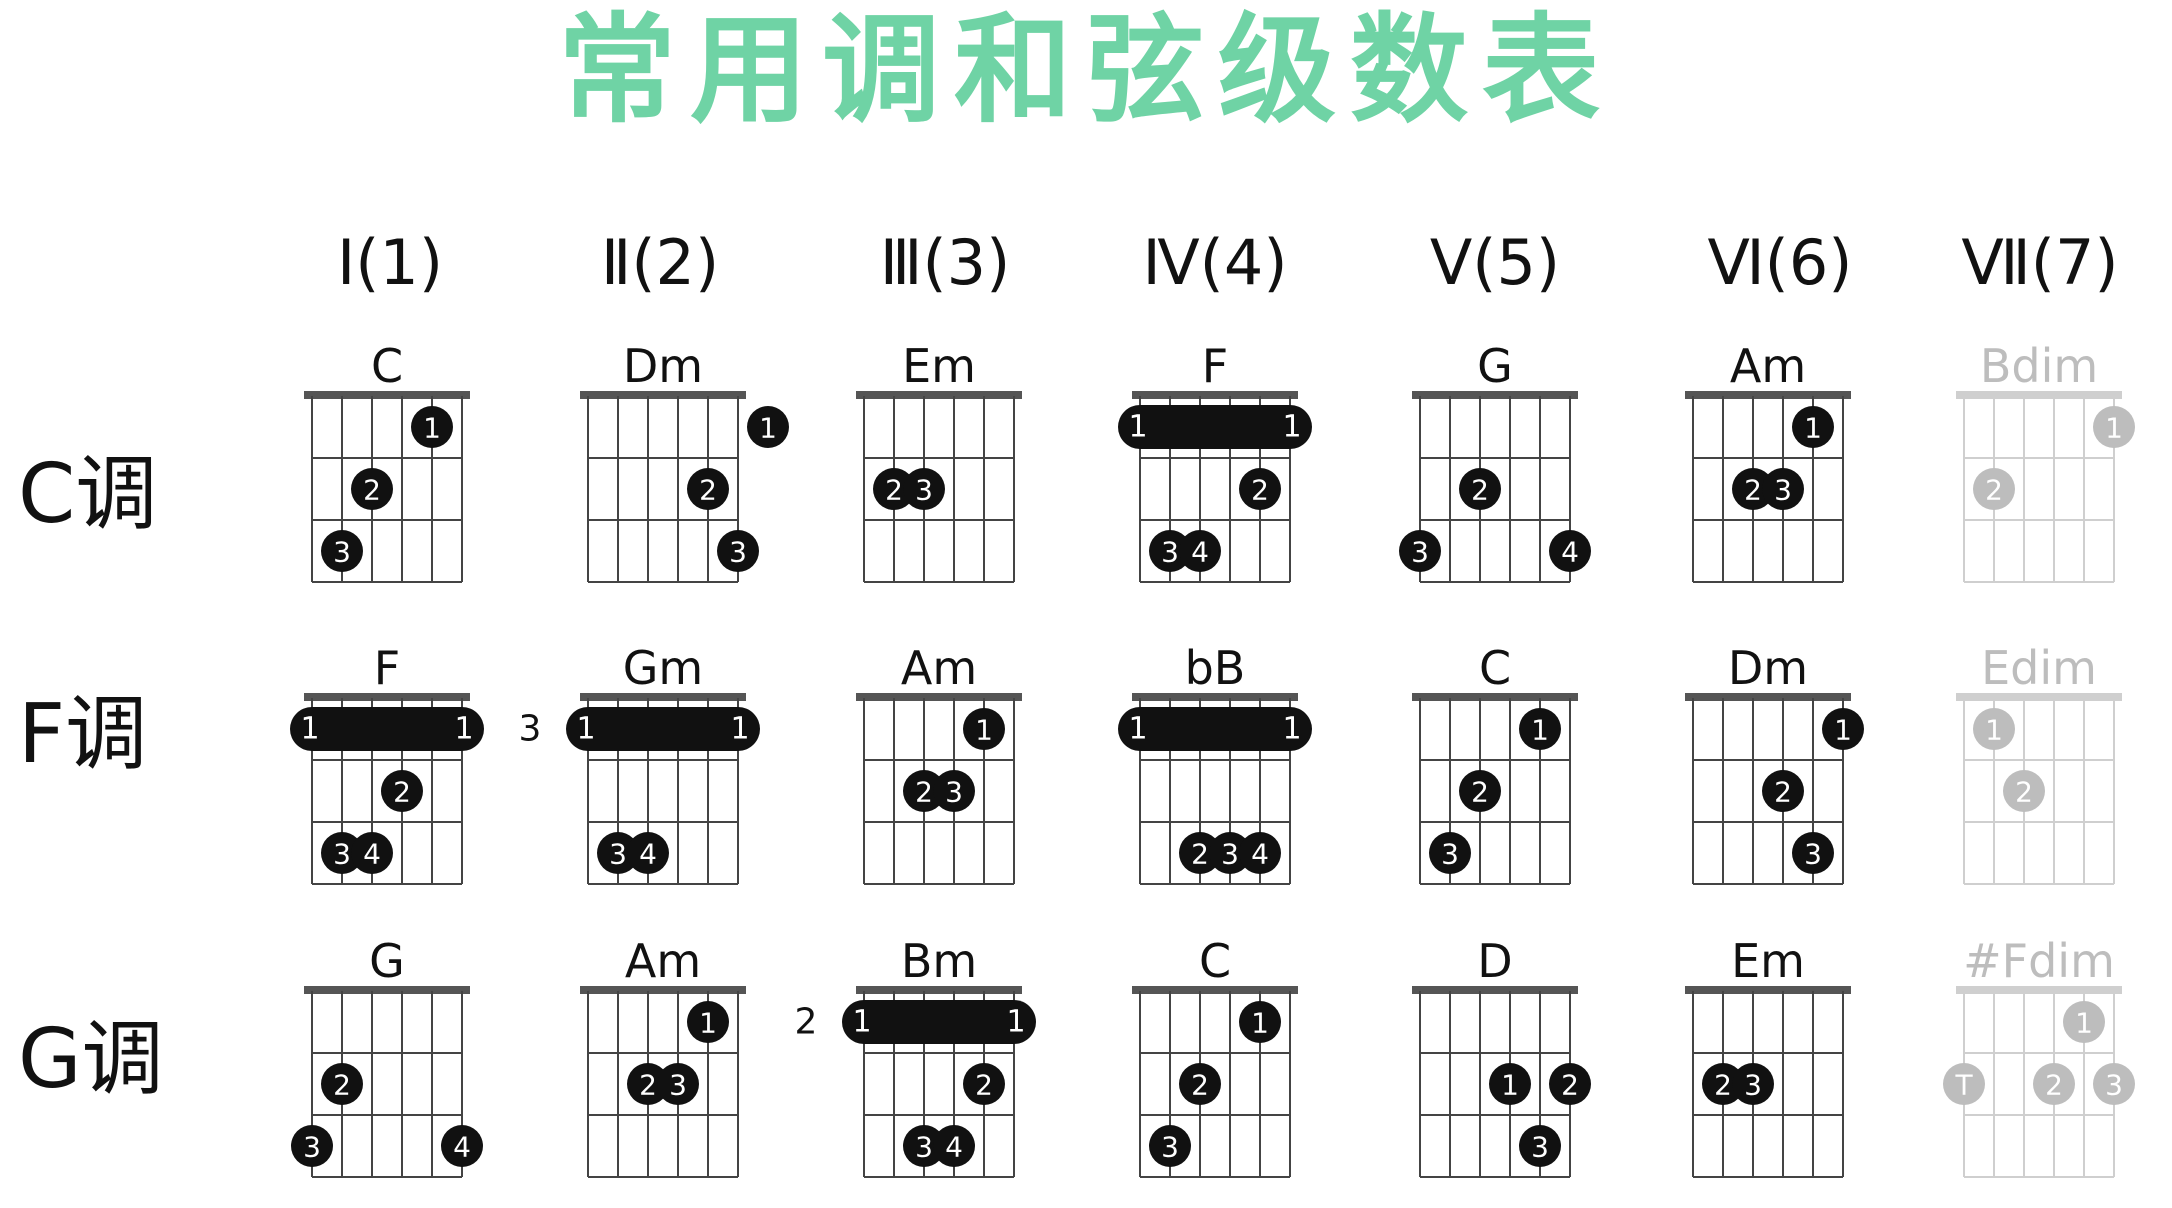  I want to click on chord-diagram-edim: Edim 12, so click(2039, 763).